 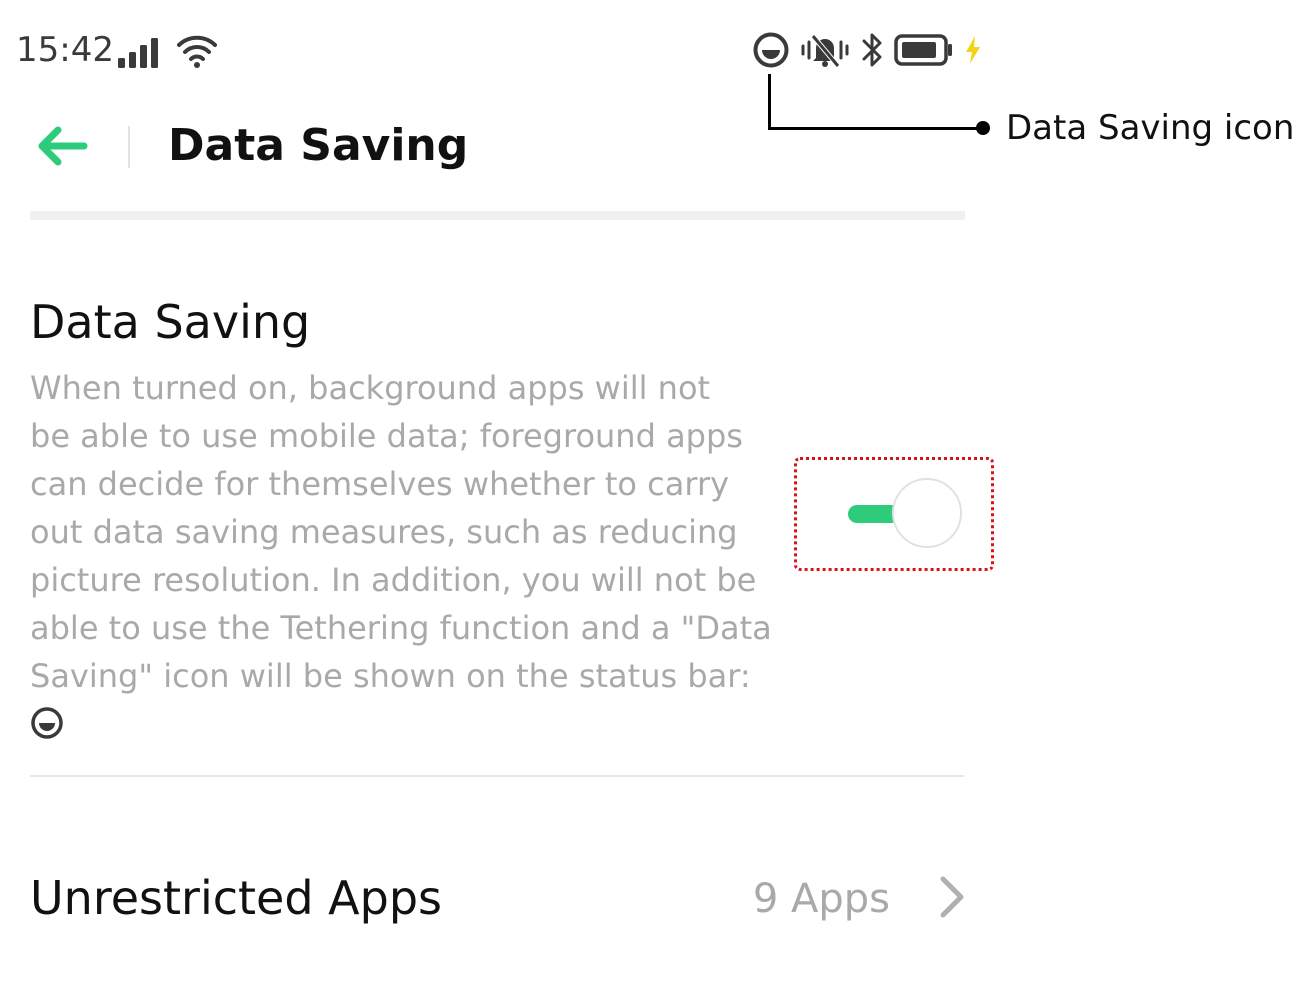 What do you see at coordinates (952, 897) in the screenshot?
I see `chevron-right-icon` at bounding box center [952, 897].